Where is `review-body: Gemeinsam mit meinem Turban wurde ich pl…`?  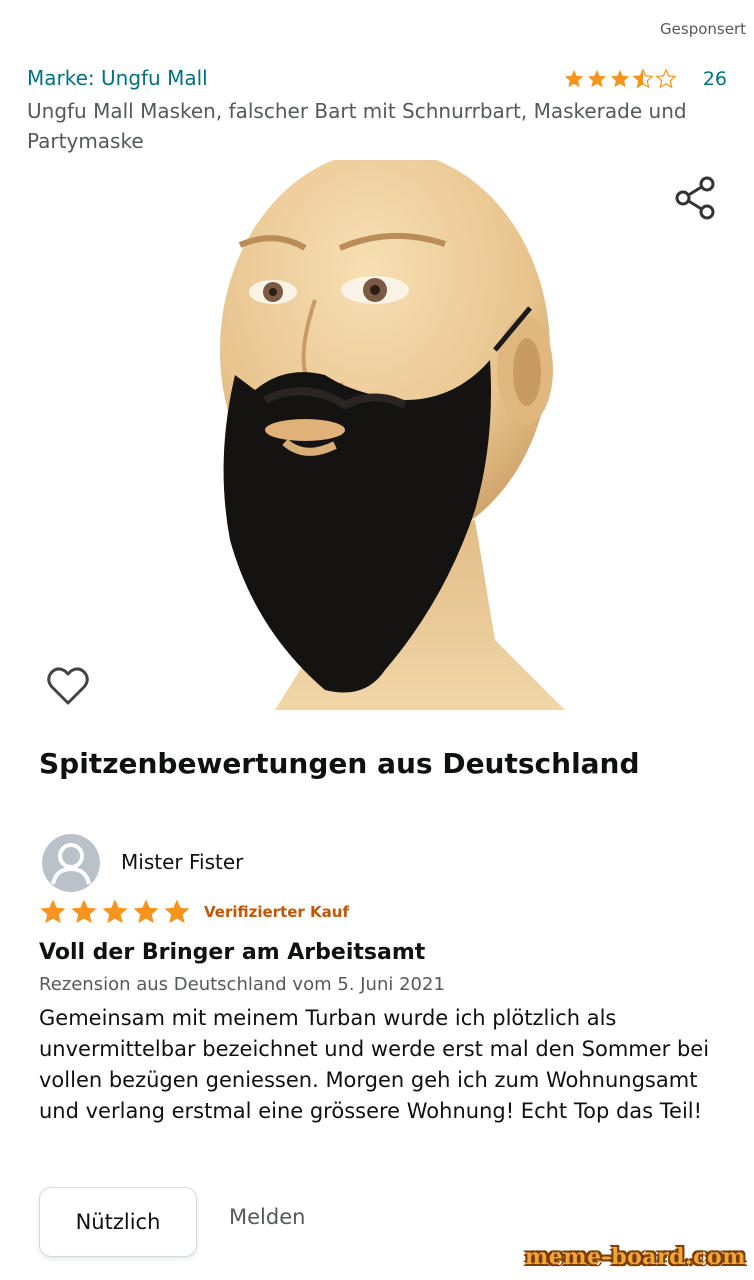 review-body: Gemeinsam mit meinem Turban wurde ich pl… is located at coordinates (374, 1064).